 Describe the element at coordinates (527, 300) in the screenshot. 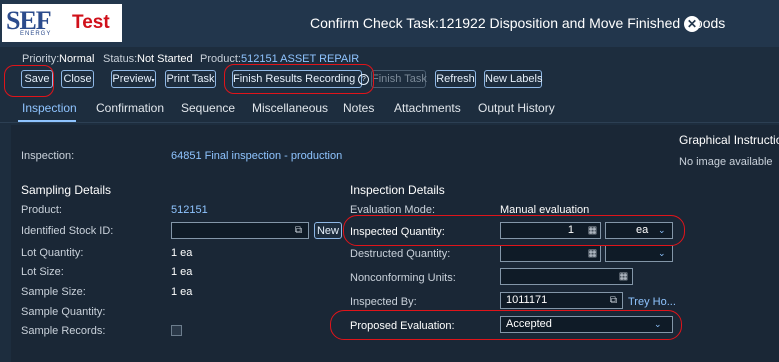

I see `inspected-by-value: 1011171` at that location.